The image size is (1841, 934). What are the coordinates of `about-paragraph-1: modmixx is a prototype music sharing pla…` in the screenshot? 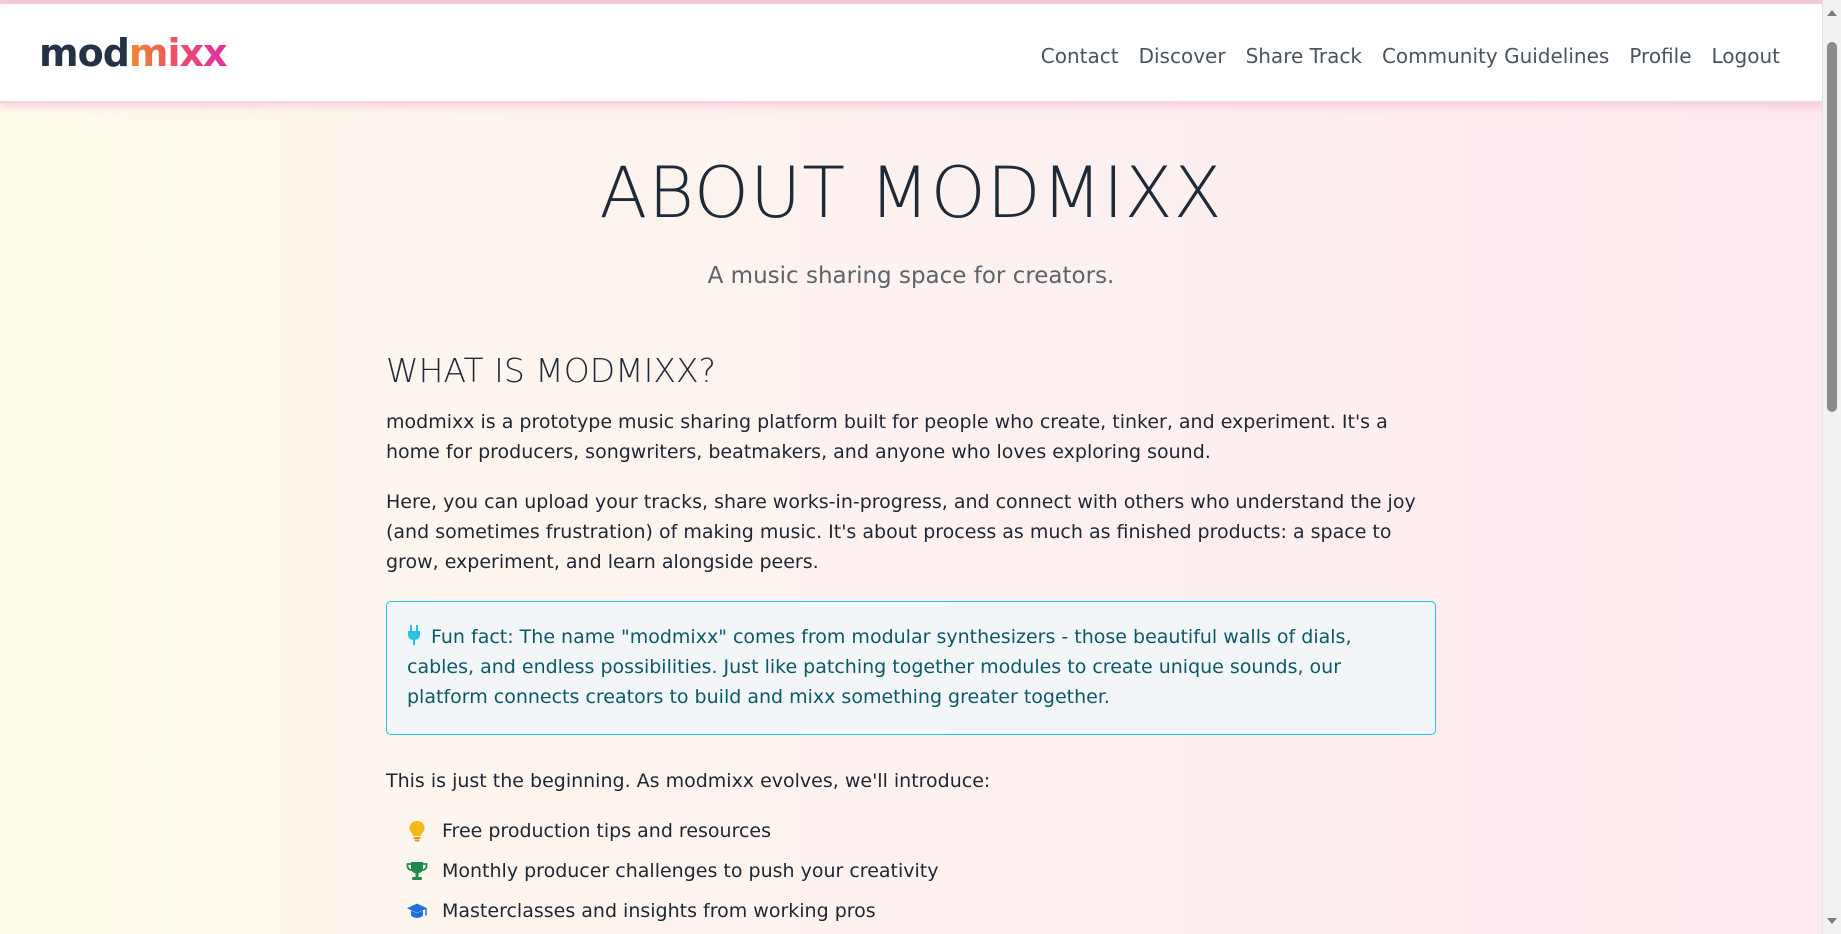 It's located at (887, 437).